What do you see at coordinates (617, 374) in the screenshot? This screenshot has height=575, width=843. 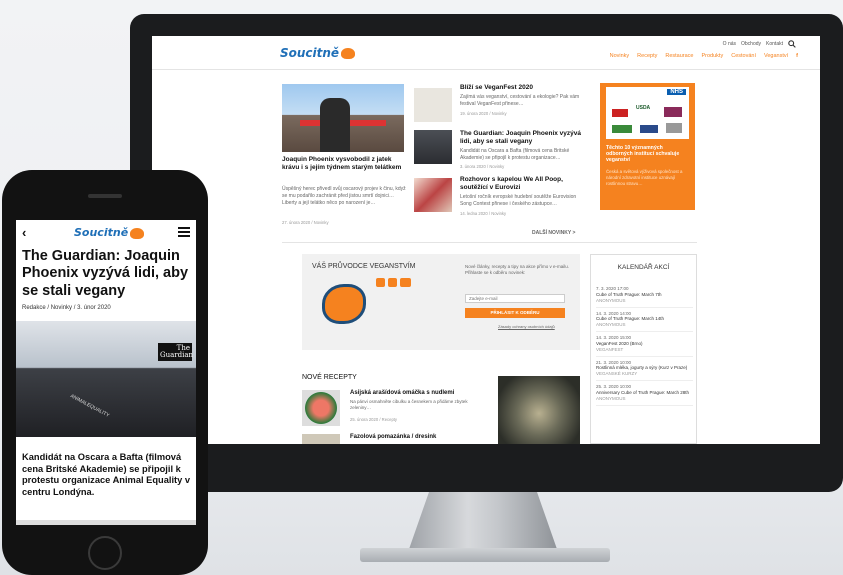 I see `event-org: VEGANSKÉ KURZY` at bounding box center [617, 374].